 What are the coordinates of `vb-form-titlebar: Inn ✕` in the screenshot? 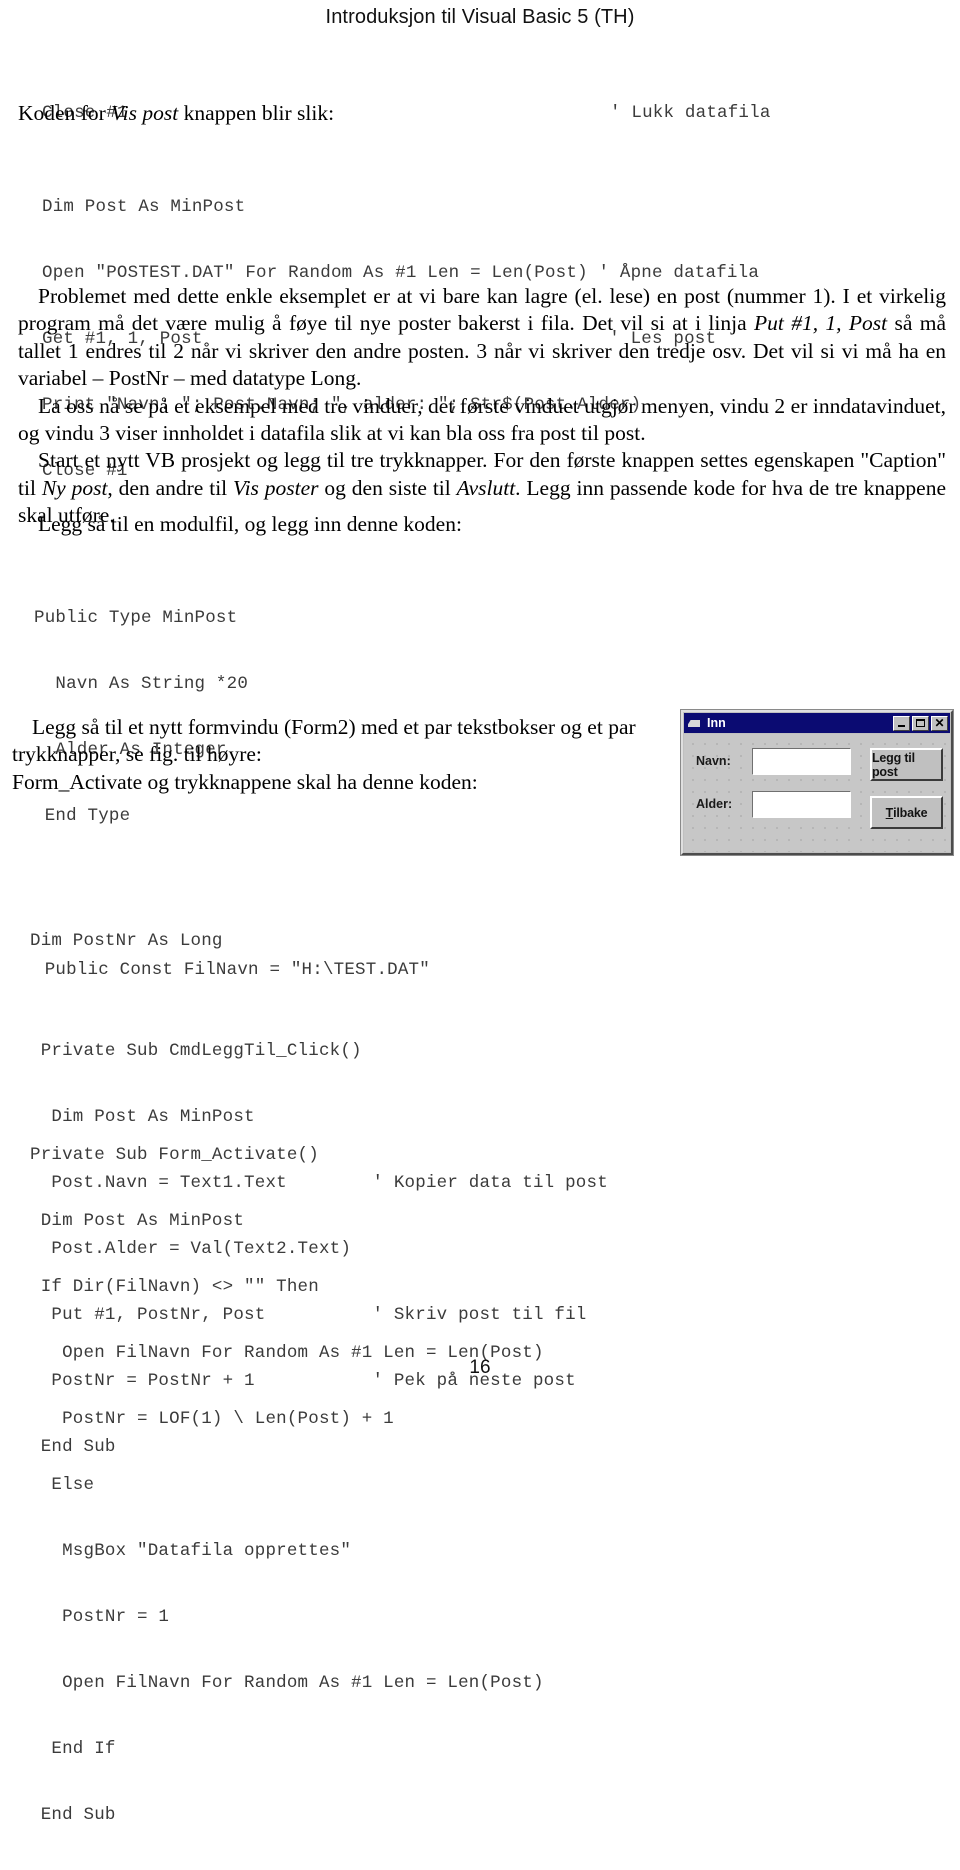 It's located at (817, 723).